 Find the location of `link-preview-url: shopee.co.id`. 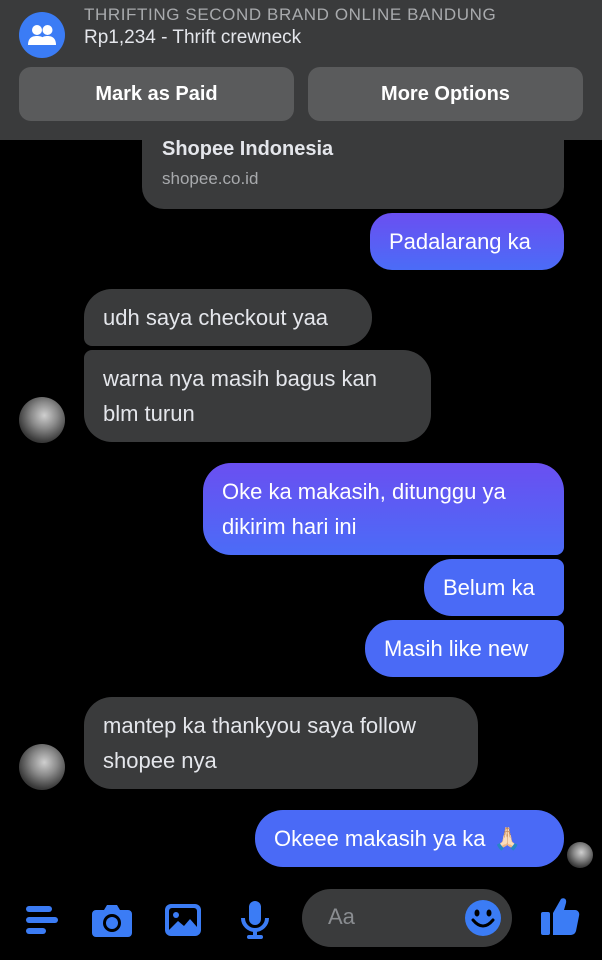

link-preview-url: shopee.co.id is located at coordinates (210, 178).